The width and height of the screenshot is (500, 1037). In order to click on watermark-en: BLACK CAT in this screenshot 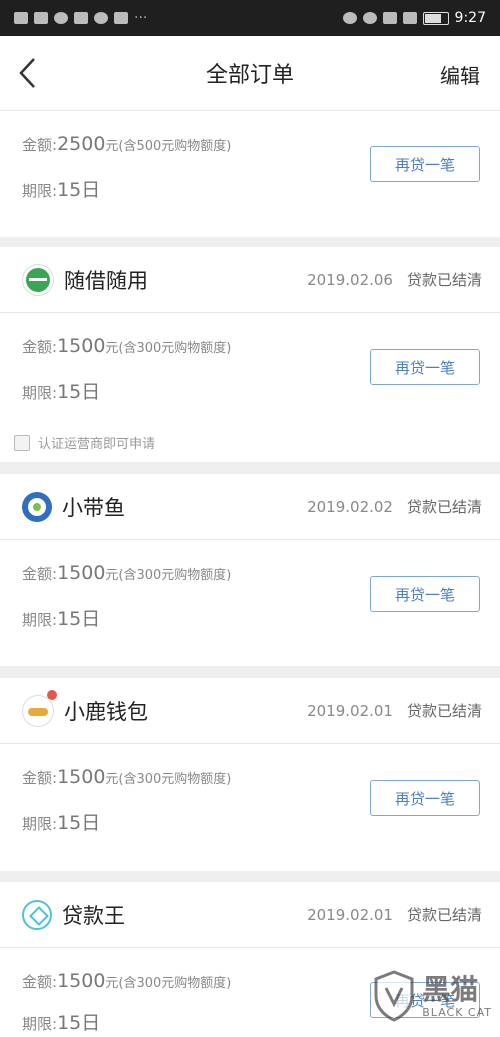, I will do `click(457, 1012)`.